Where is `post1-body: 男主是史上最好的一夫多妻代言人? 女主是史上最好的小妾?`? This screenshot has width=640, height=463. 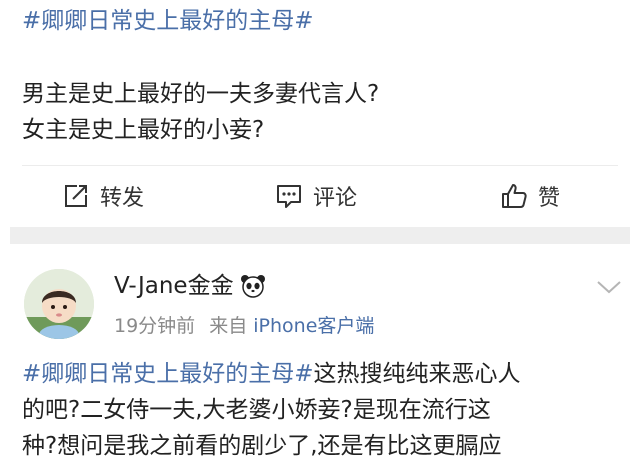
post1-body: 男主是史上最好的一夫多妻代言人? 女主是史上最好的小妾? is located at coordinates (200, 112).